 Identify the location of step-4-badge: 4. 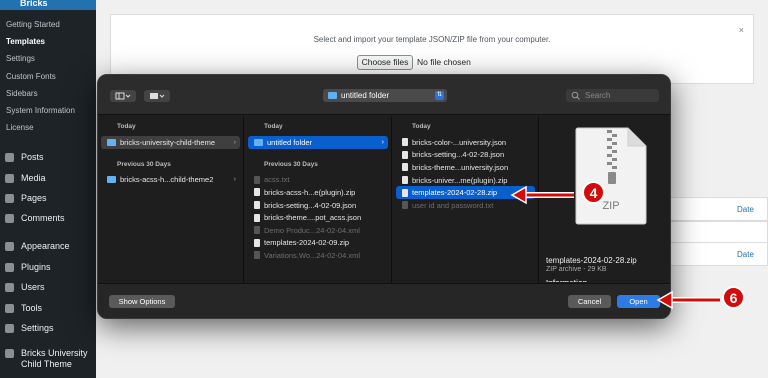
(593, 192).